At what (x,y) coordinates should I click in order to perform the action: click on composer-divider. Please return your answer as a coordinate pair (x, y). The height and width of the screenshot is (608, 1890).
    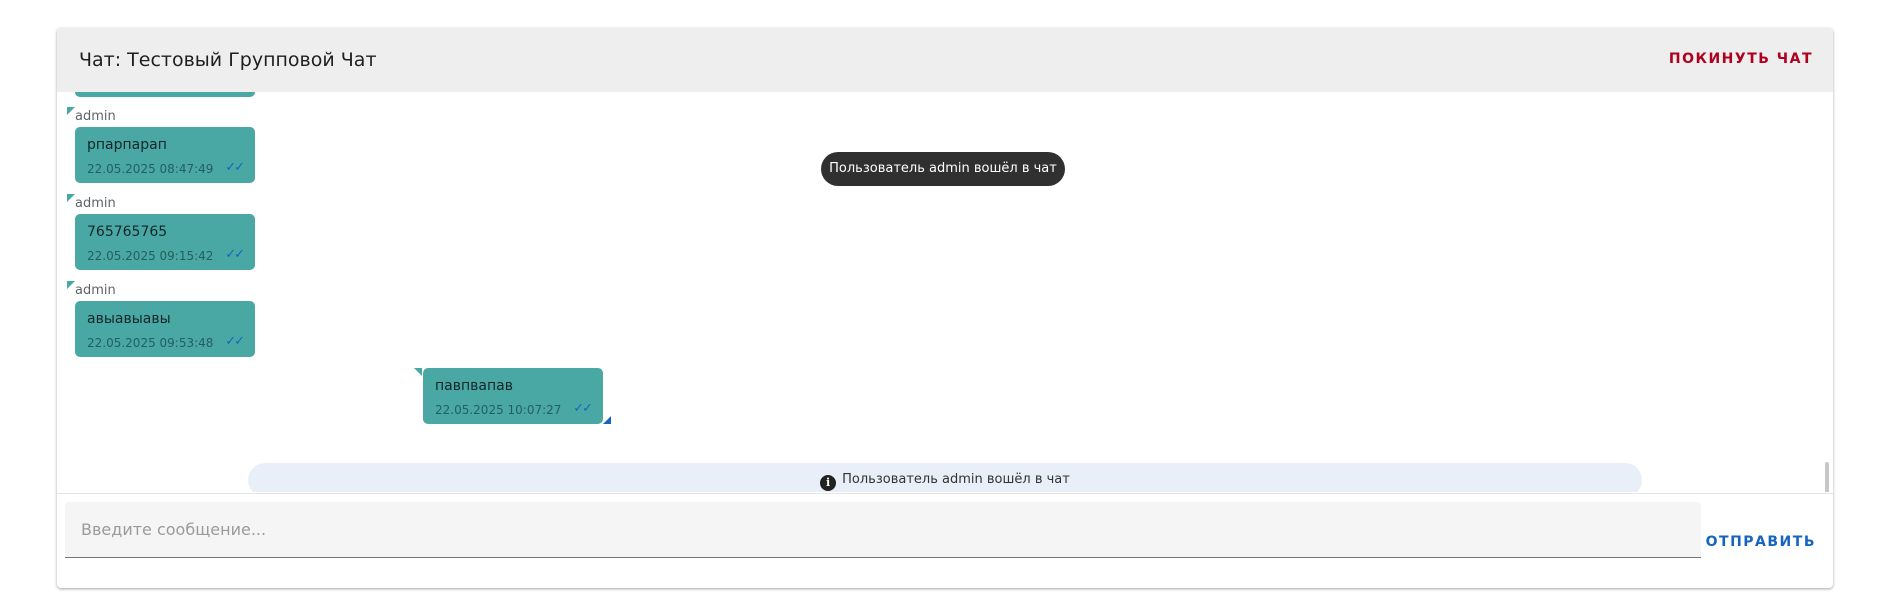
    Looking at the image, I should click on (945, 493).